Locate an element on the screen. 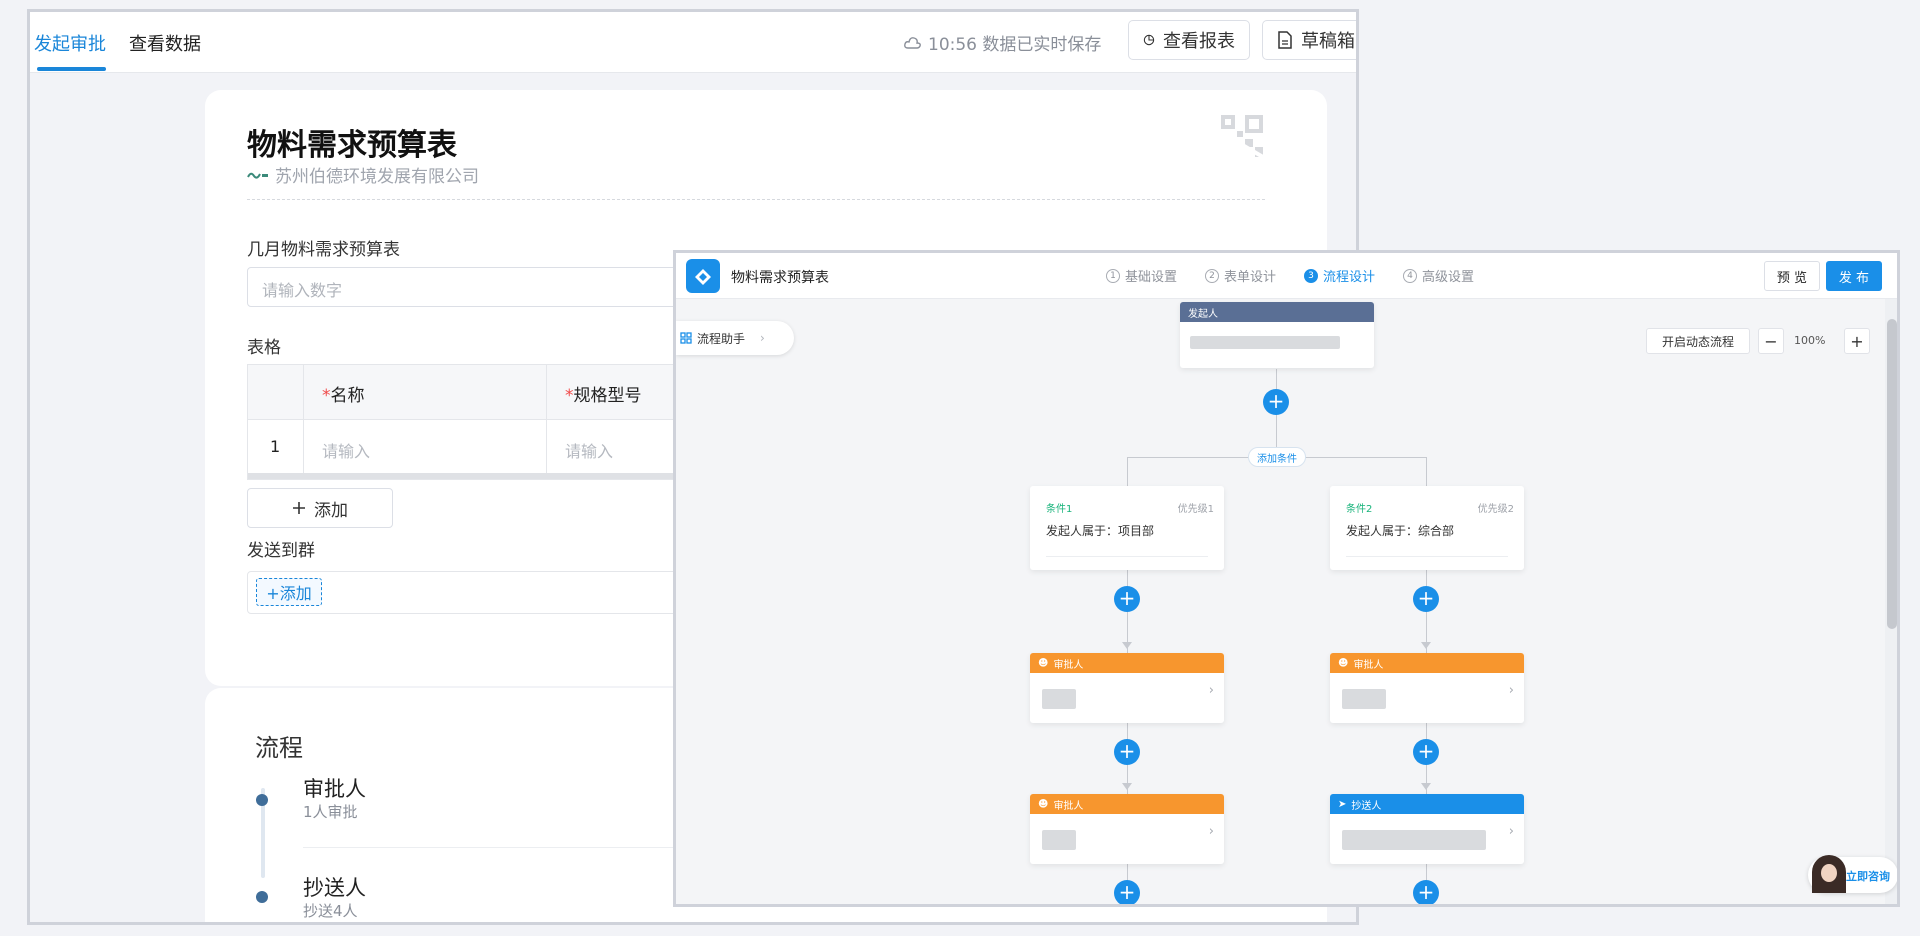 Image resolution: width=1920 pixels, height=936 pixels. table-label: 表格 is located at coordinates (264, 348).